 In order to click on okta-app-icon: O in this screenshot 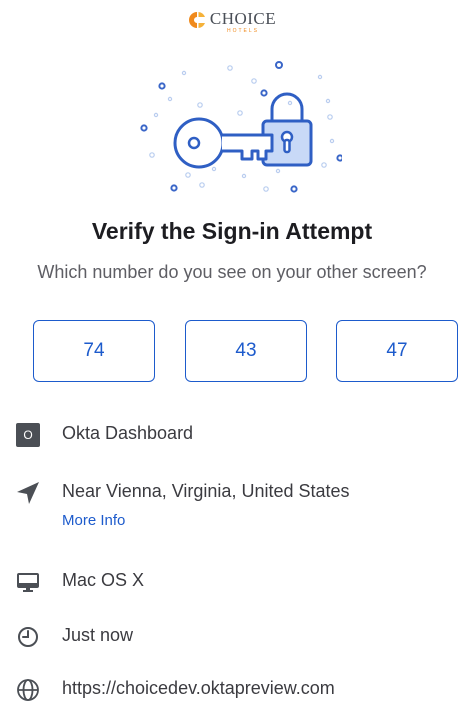, I will do `click(28, 435)`.